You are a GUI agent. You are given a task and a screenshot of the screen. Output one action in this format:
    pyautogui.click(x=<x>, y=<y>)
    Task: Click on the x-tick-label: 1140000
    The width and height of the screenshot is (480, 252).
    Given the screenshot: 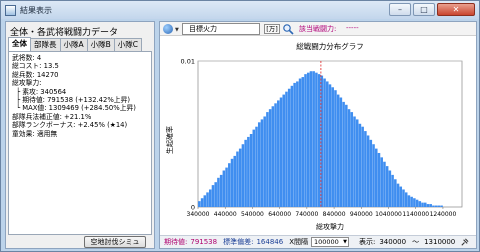 What is the action you would take?
    pyautogui.click(x=415, y=214)
    